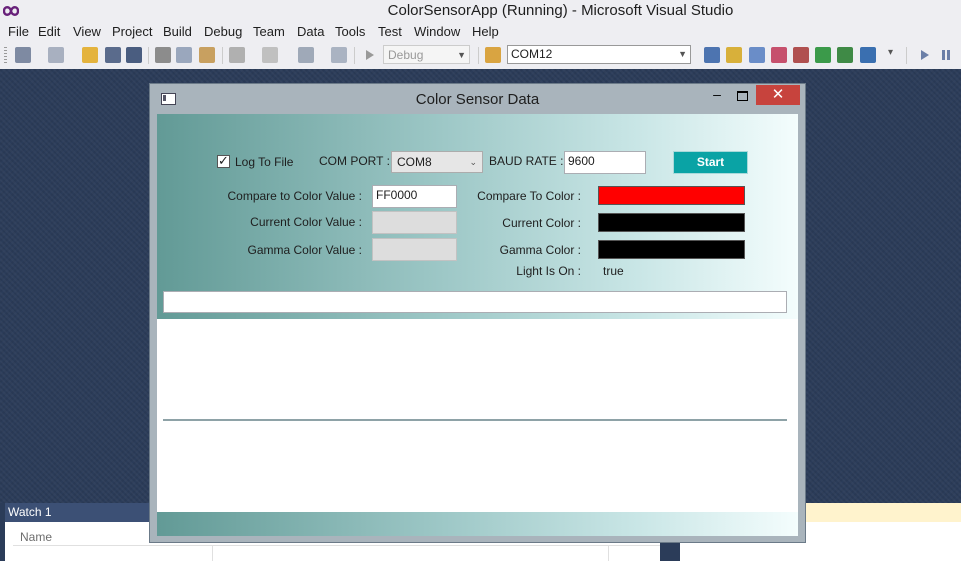  I want to click on watch-row-divider, so click(336, 545).